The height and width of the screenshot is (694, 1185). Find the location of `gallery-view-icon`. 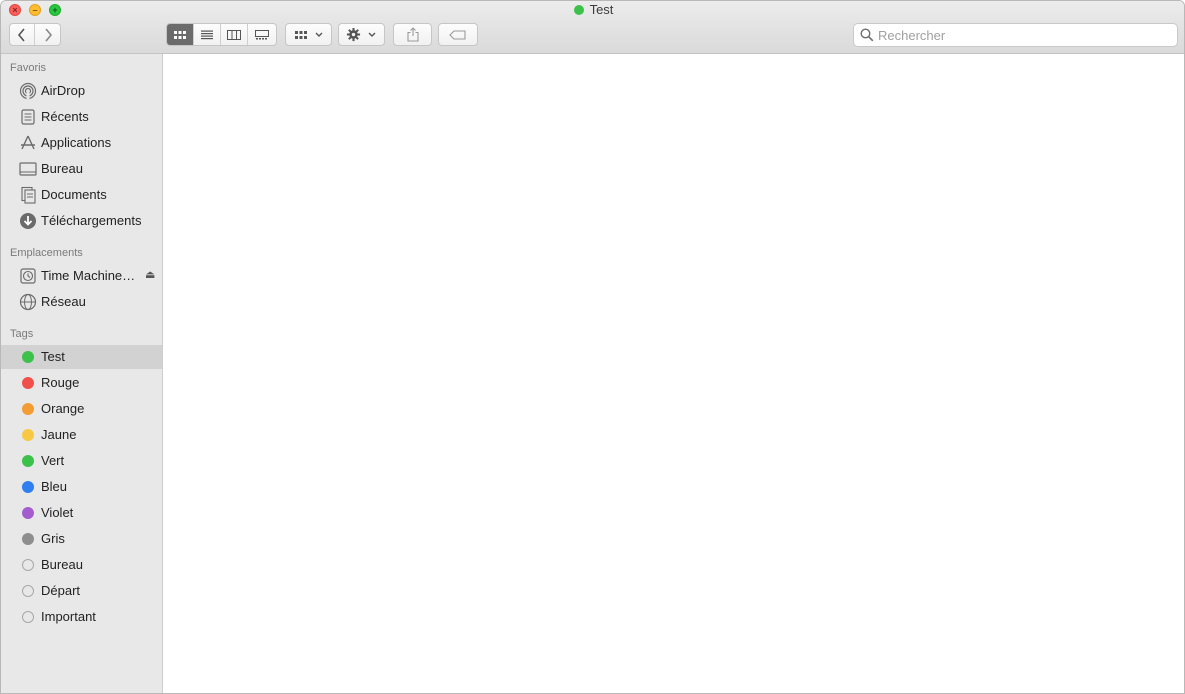

gallery-view-icon is located at coordinates (261, 34).